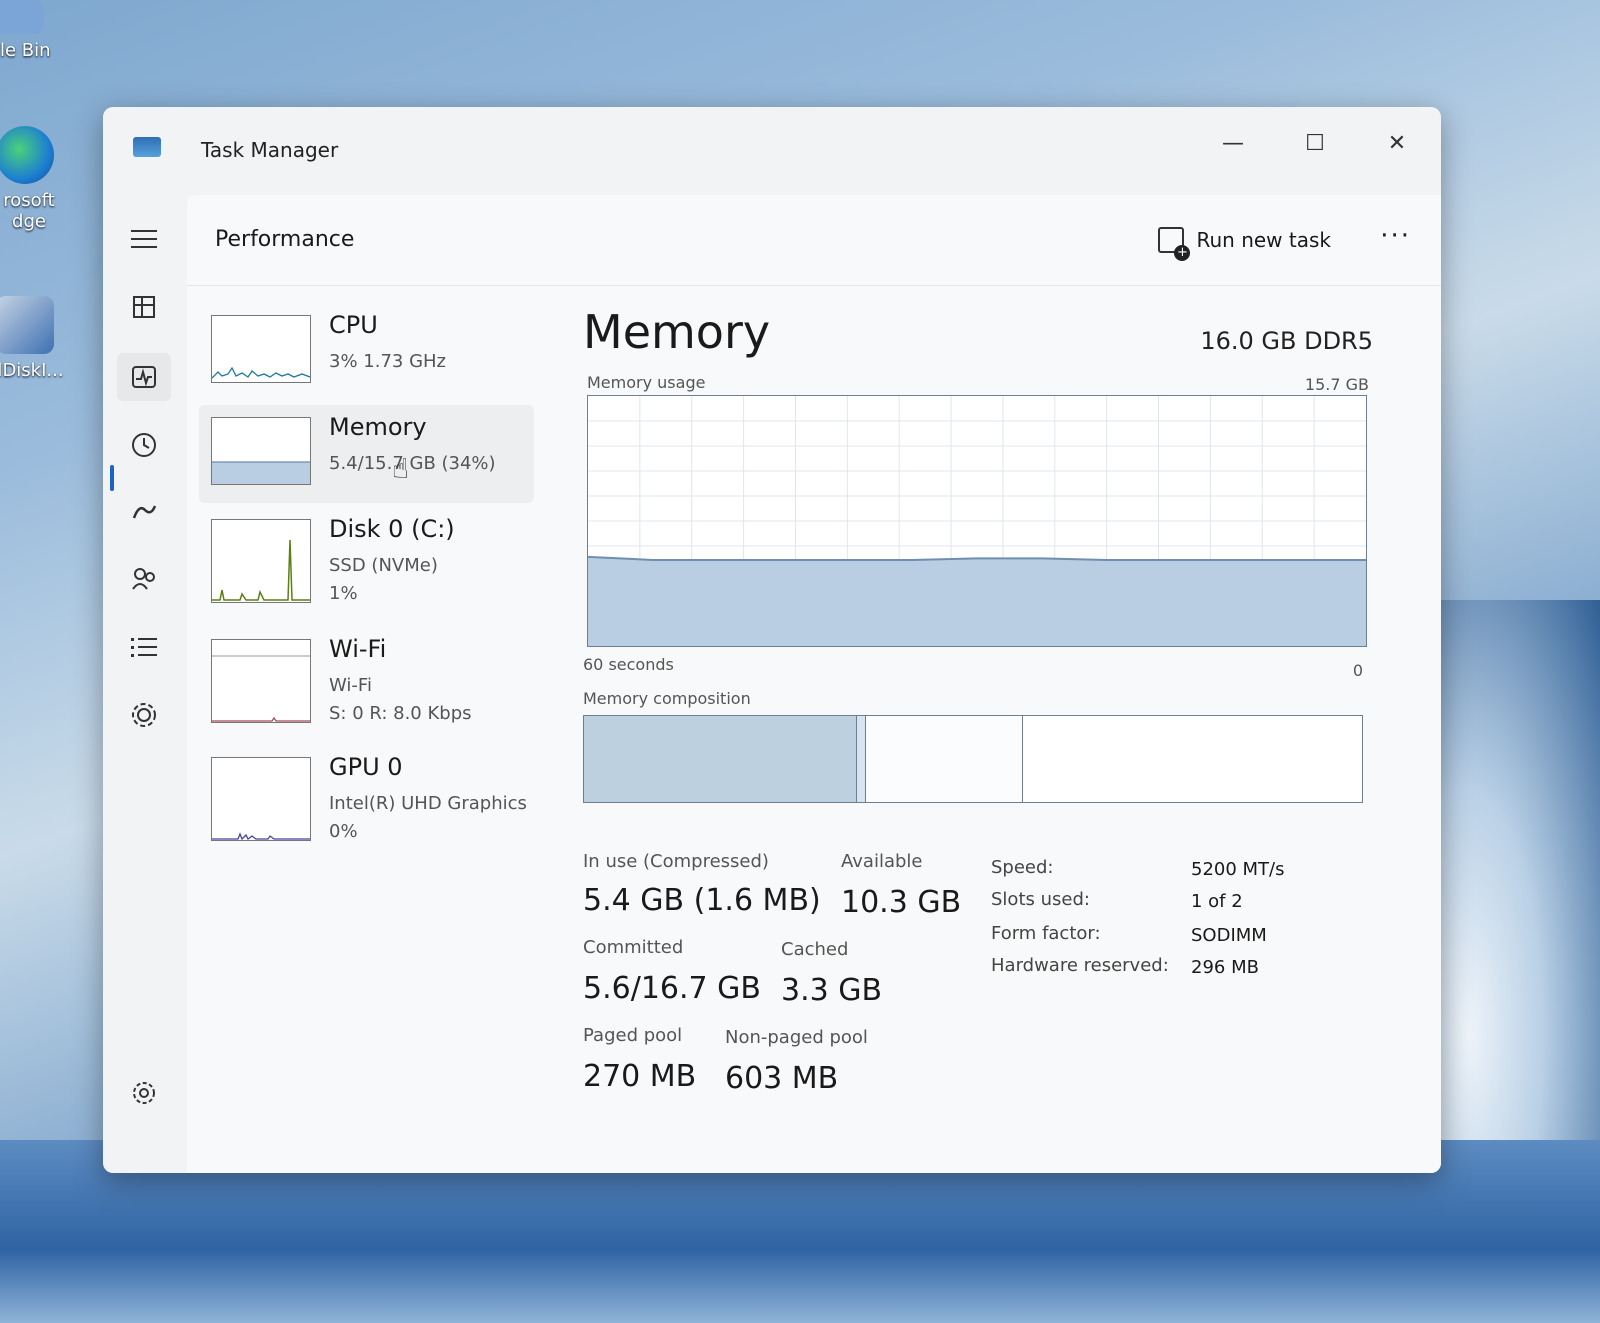  I want to click on tile-disk: Disk 0 (C:) SSD (NVMe) 1%, so click(366, 556).